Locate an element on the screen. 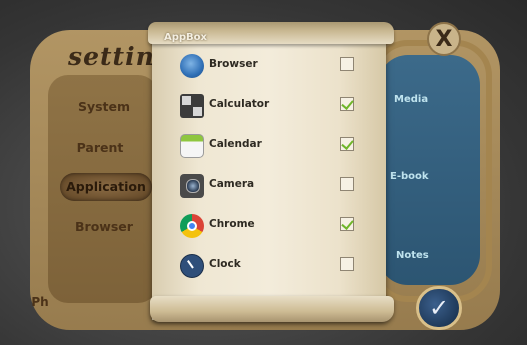  clock-icon is located at coordinates (192, 266).